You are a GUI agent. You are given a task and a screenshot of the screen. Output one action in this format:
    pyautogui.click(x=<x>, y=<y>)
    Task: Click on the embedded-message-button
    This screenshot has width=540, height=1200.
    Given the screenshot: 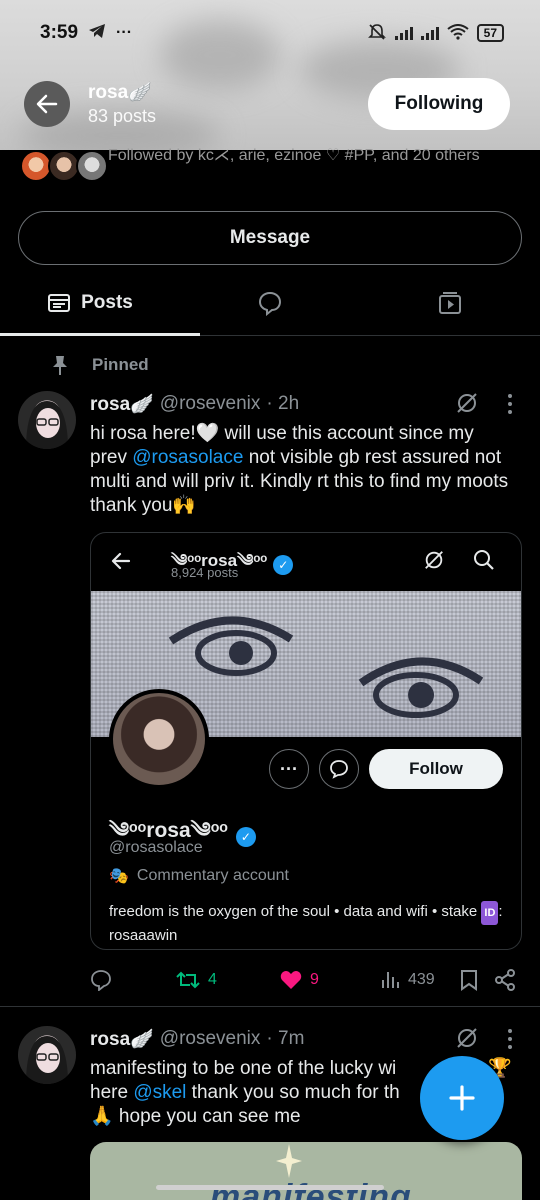 What is the action you would take?
    pyautogui.click(x=339, y=769)
    